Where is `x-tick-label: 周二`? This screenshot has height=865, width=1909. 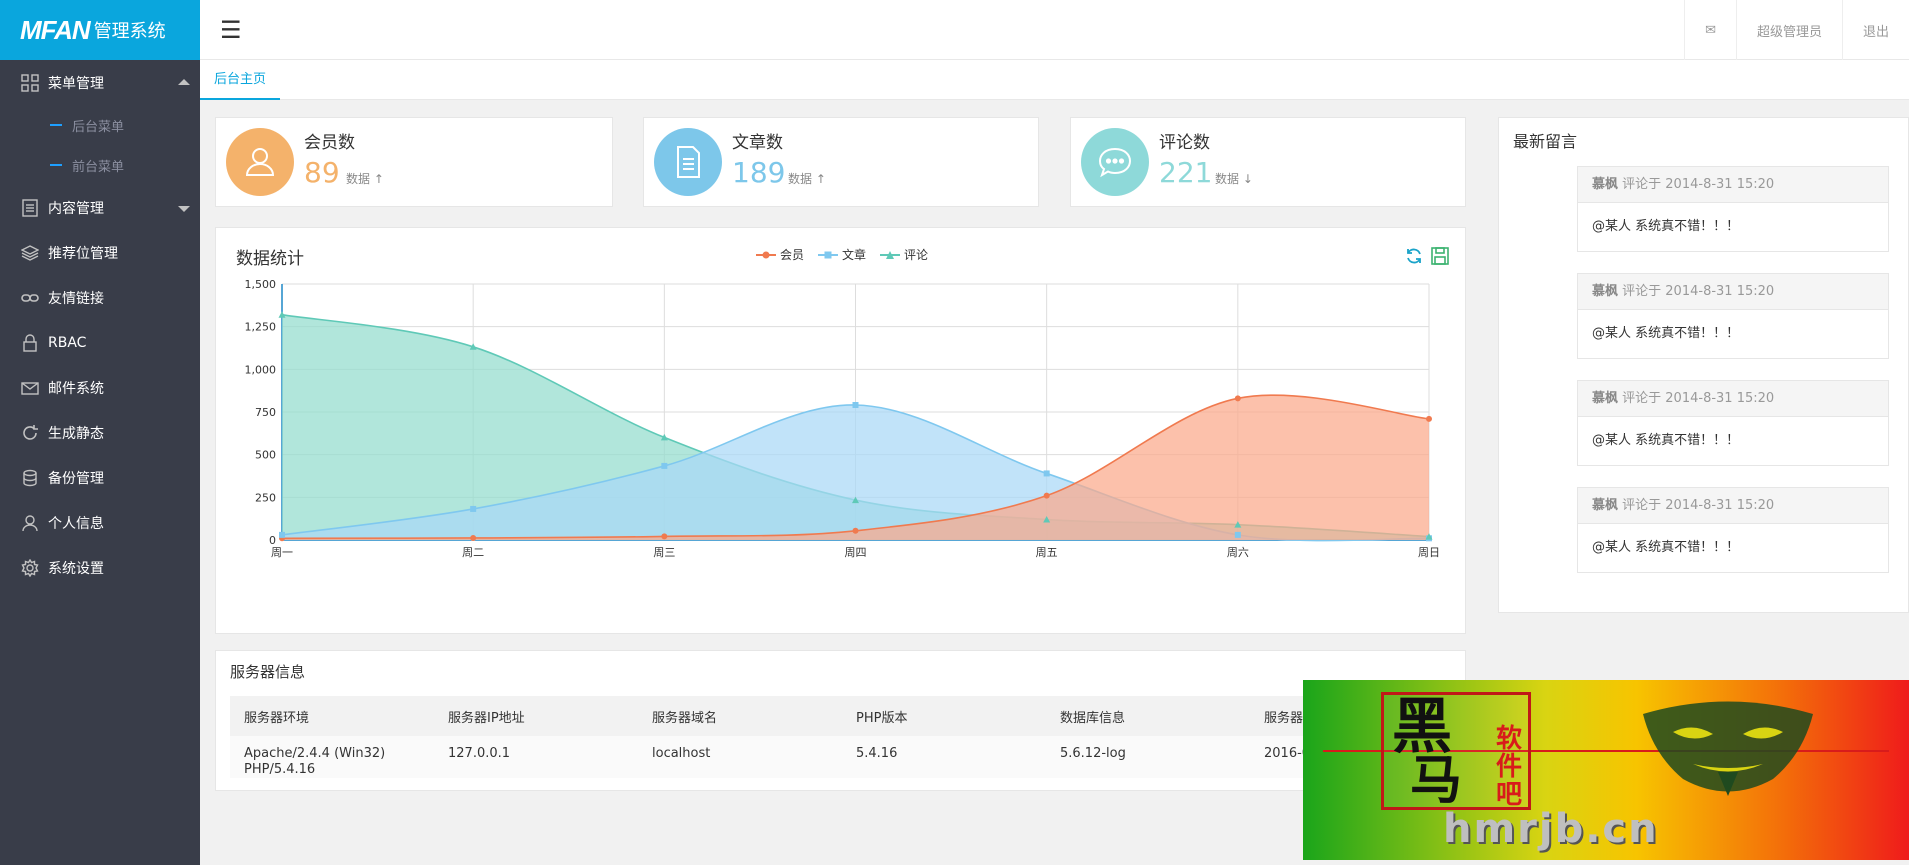
x-tick-label: 周二 is located at coordinates (473, 552).